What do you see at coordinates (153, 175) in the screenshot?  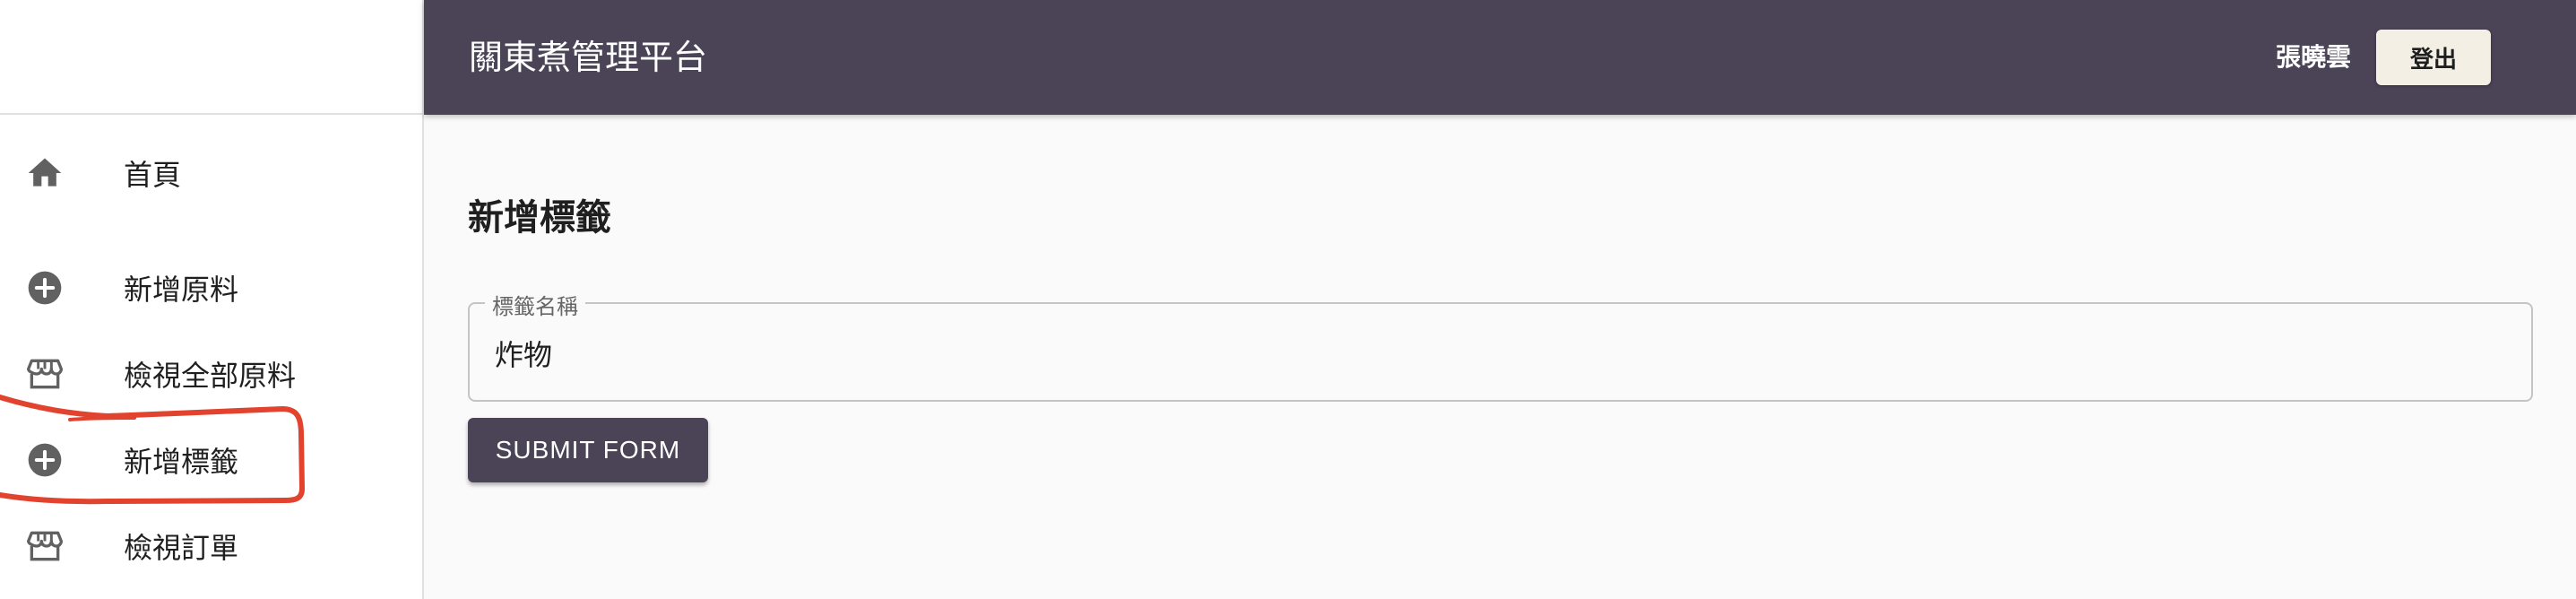 I see `sidebar-item-label: 首頁` at bounding box center [153, 175].